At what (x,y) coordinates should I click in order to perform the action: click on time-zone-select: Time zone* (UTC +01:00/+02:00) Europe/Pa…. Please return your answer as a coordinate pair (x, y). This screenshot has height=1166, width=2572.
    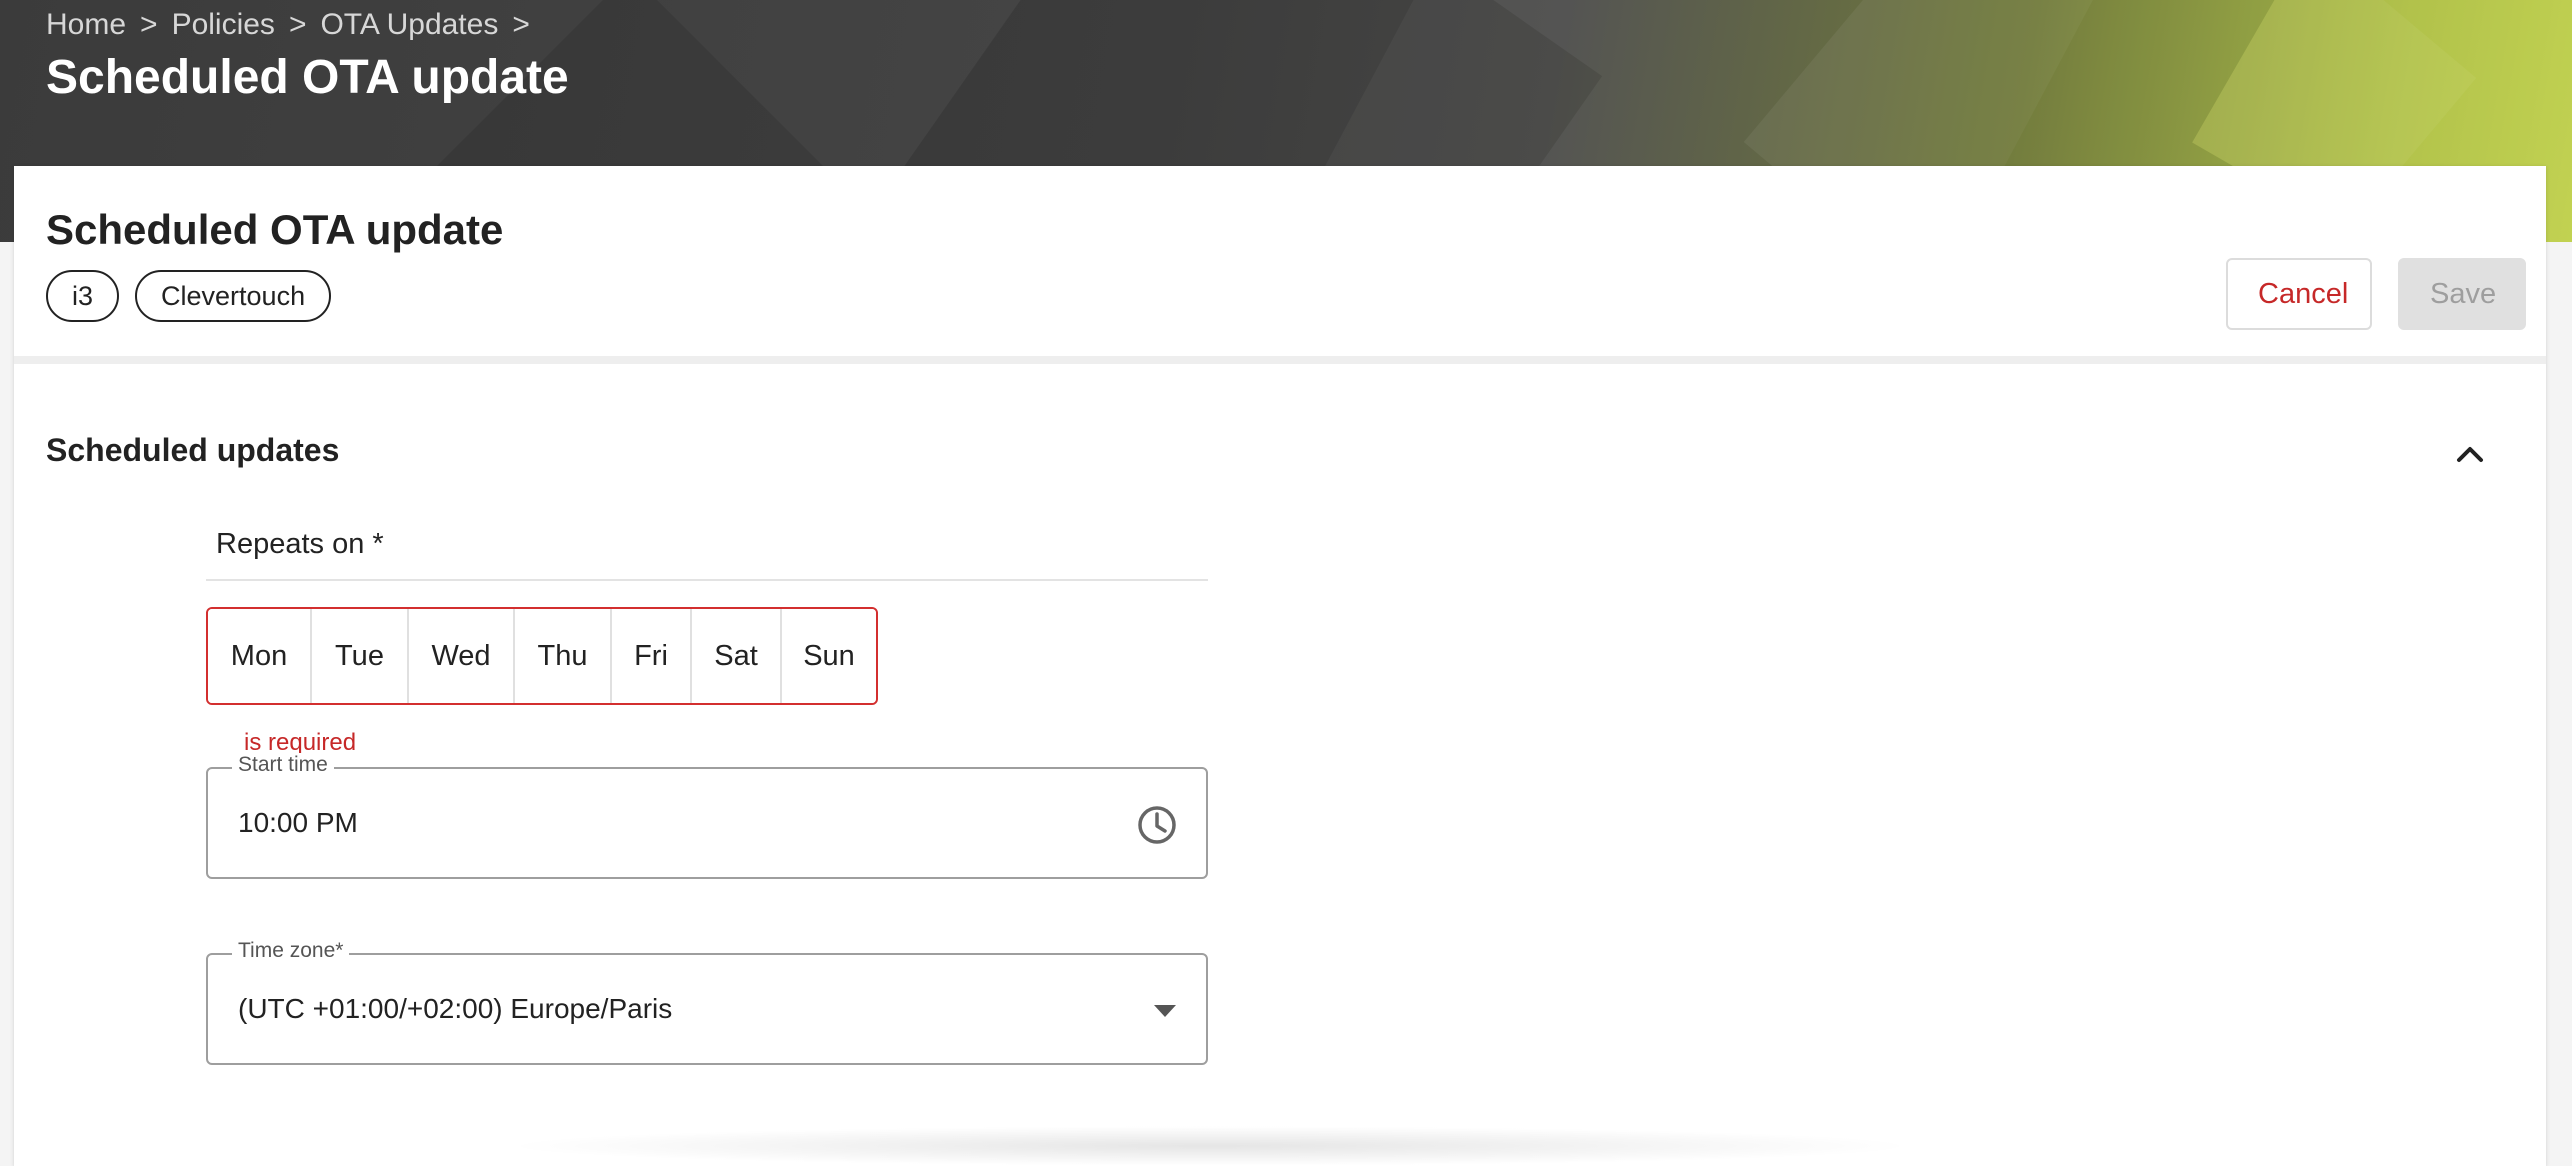
    Looking at the image, I should click on (707, 1002).